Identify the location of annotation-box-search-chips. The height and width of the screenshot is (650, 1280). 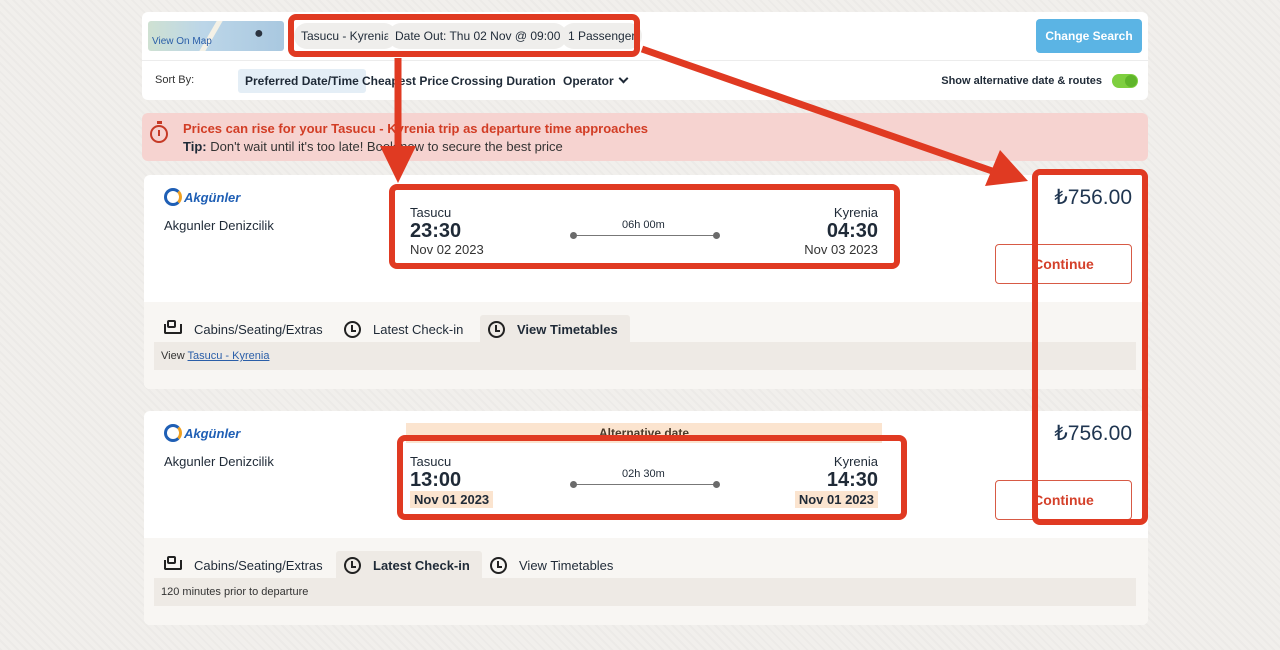
(464, 35).